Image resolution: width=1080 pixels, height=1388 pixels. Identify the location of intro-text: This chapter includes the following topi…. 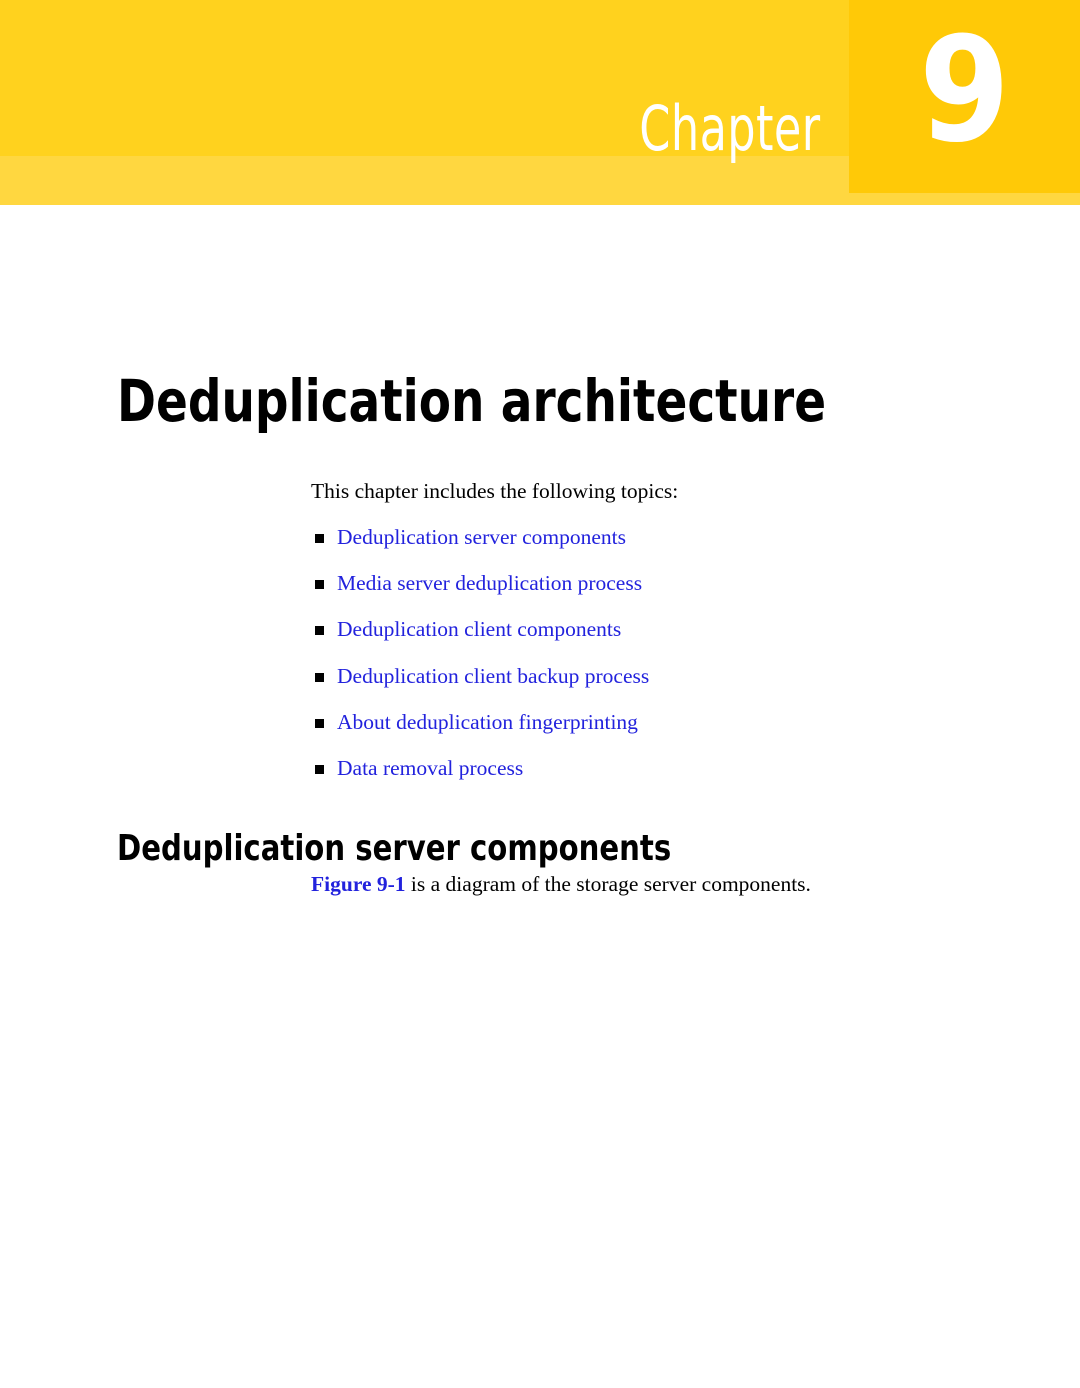
(495, 491).